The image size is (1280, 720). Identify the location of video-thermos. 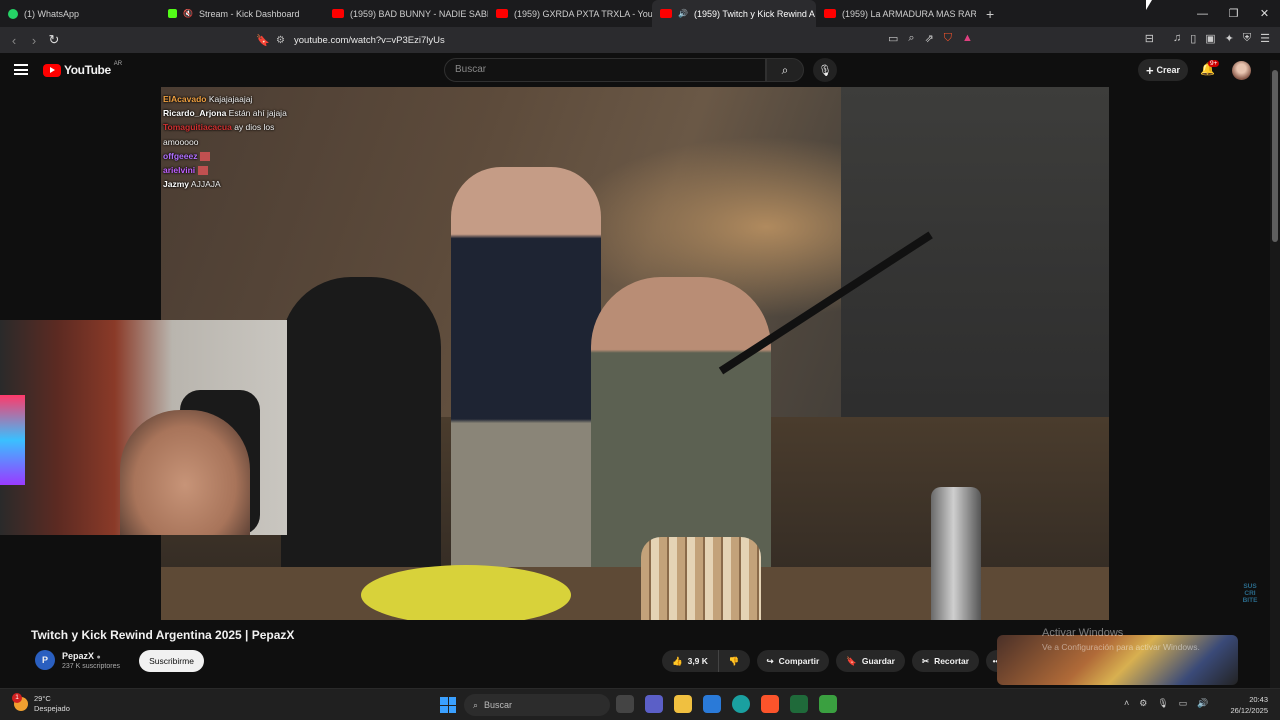
(956, 553).